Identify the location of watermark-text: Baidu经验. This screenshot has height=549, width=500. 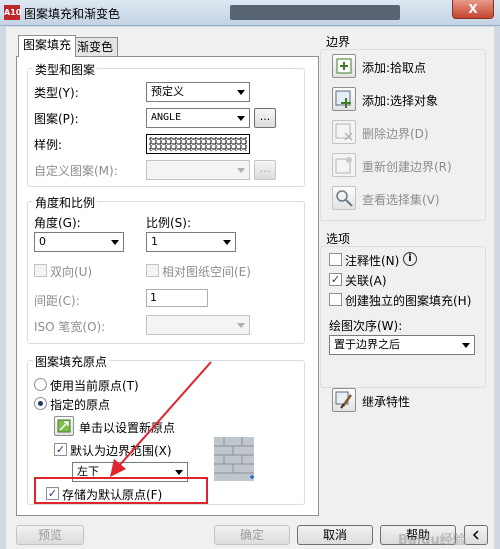
(432, 540).